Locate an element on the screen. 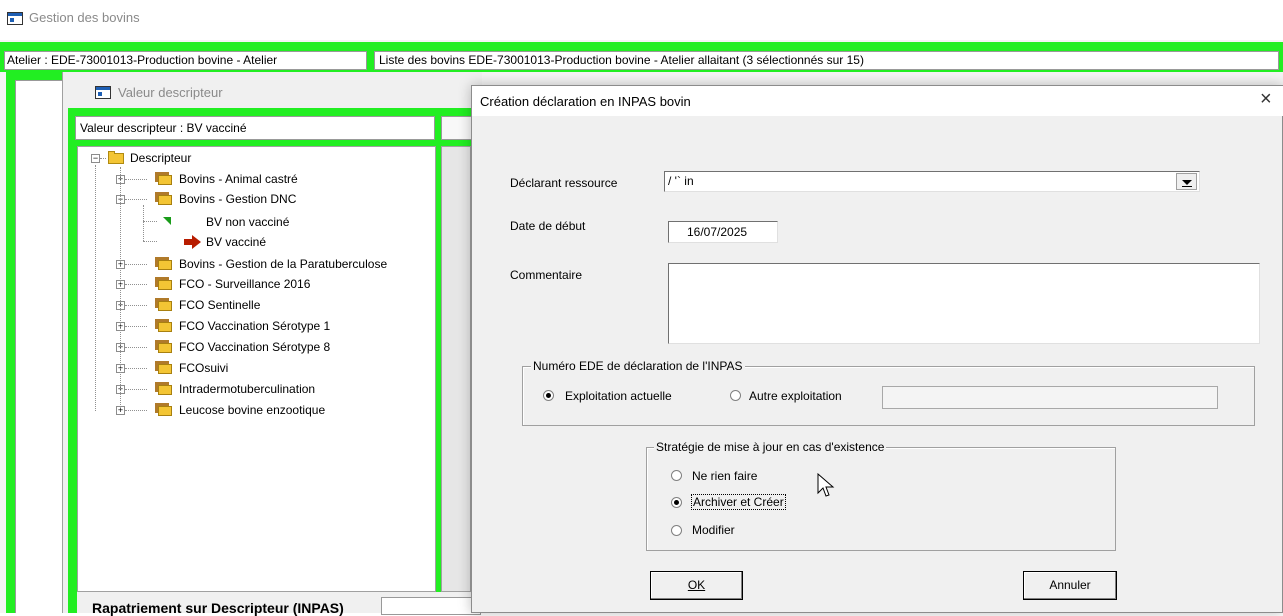  tree-item: FCO - Surveillance 2016 is located at coordinates (244, 284).